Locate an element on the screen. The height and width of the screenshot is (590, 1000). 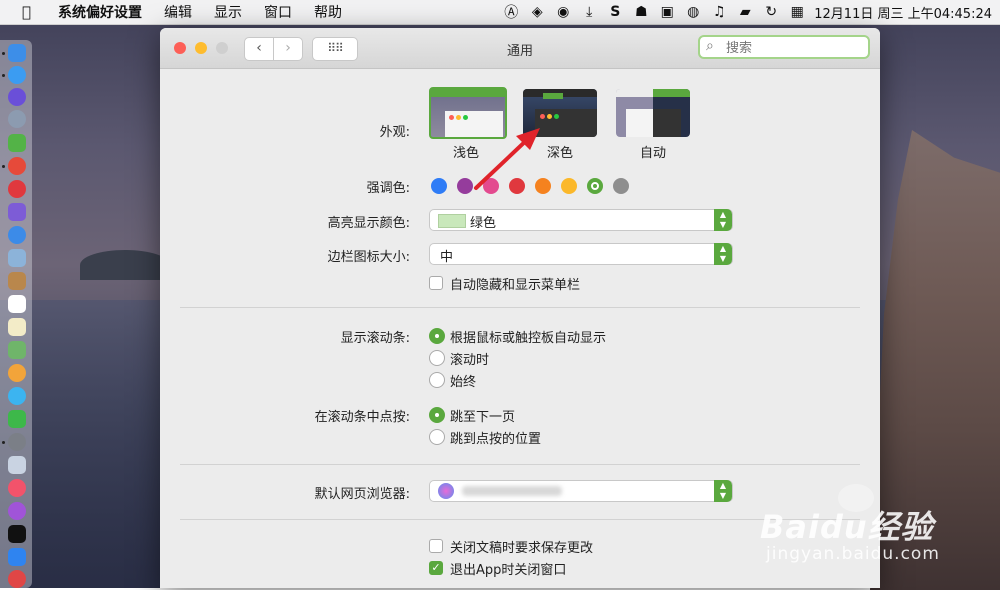
watermark-url: jingyan.baidu.com is located at coordinates (853, 554).